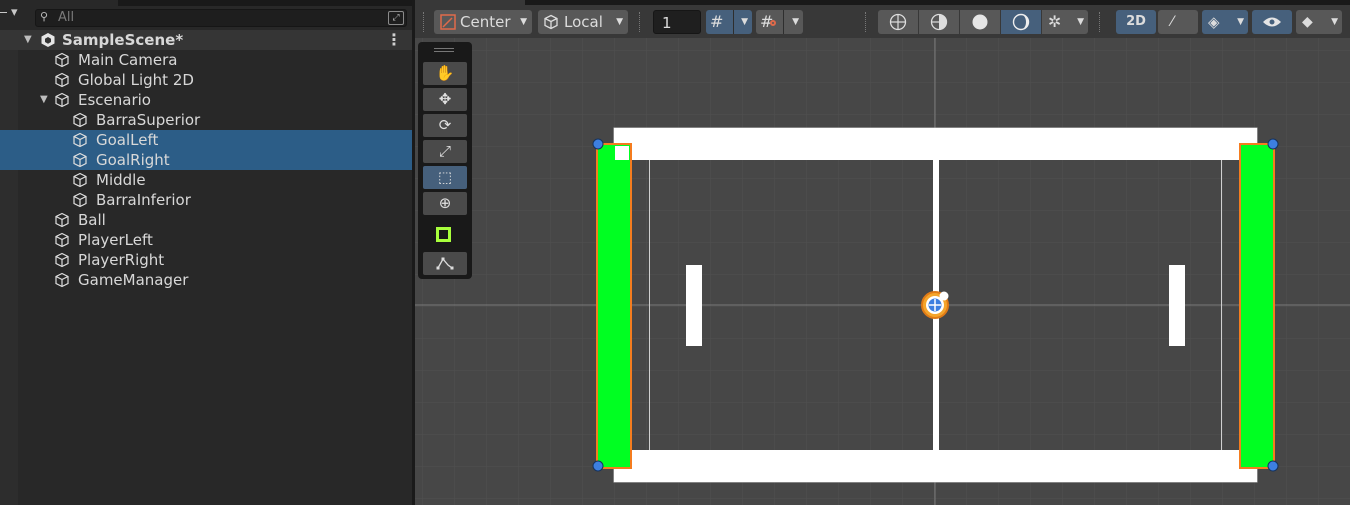  I want to click on wireframe-sphere-icon, so click(898, 22).